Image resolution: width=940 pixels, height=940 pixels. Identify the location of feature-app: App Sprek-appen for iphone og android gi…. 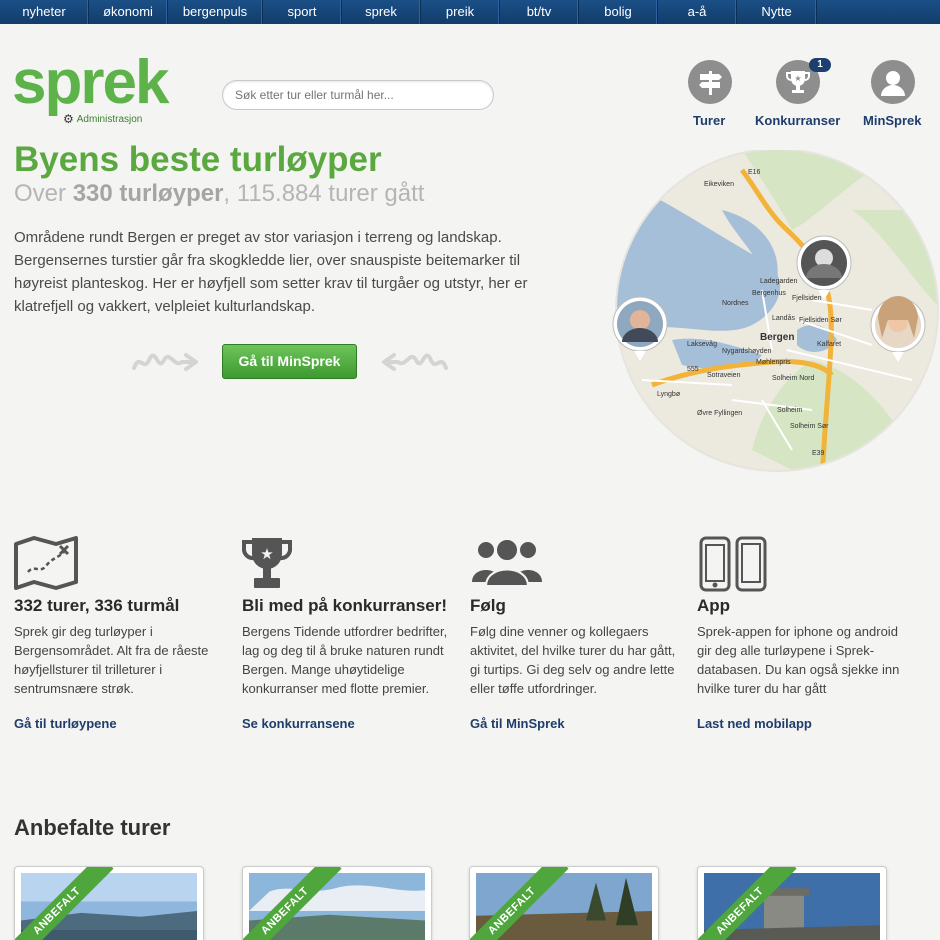
(804, 633).